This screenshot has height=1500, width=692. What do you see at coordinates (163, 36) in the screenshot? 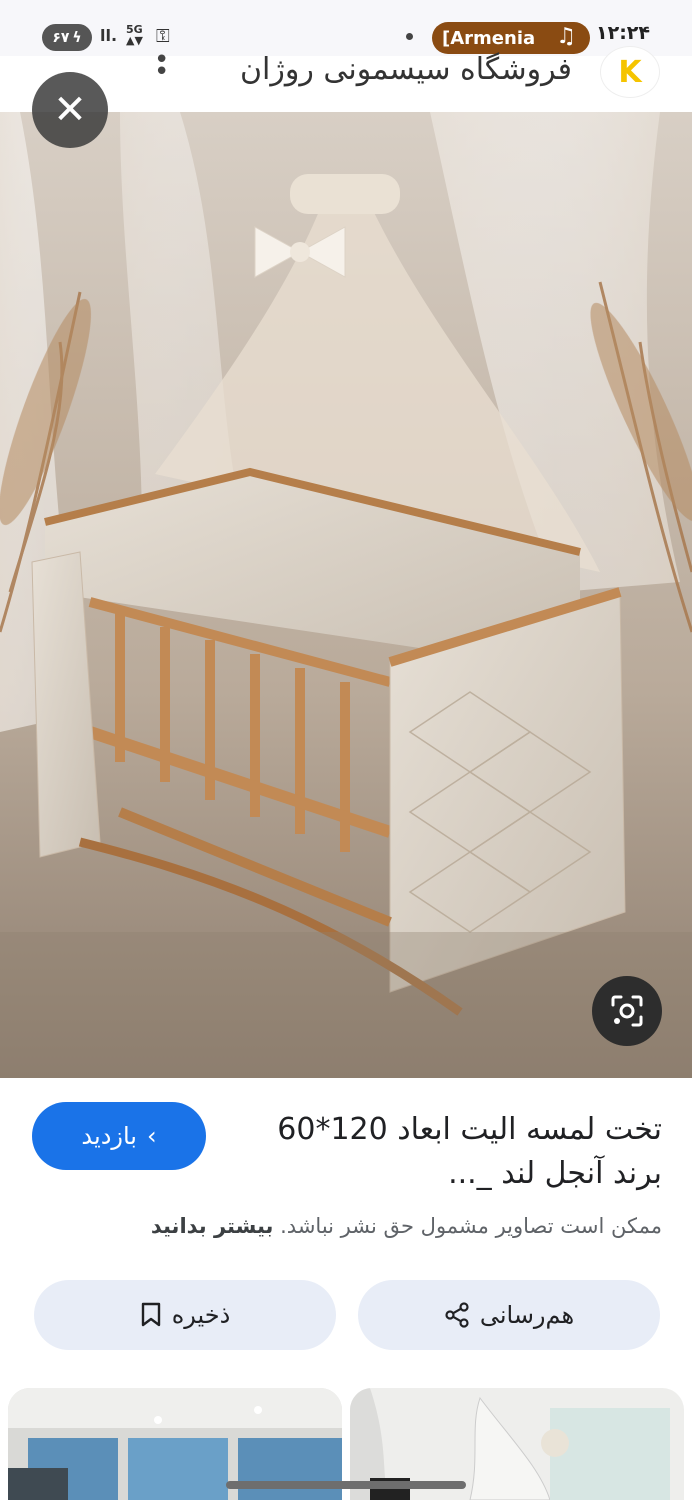
I see `key-icon: ⚿` at bounding box center [163, 36].